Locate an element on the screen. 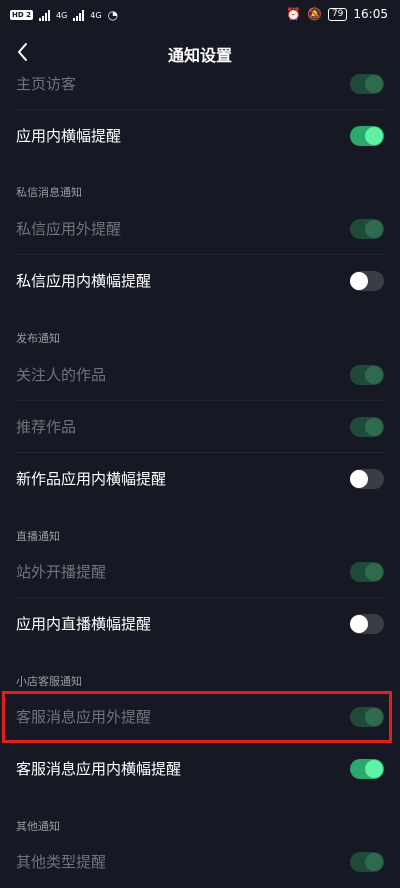 The height and width of the screenshot is (888, 400). section-header: 其他通知 is located at coordinates (38, 826).